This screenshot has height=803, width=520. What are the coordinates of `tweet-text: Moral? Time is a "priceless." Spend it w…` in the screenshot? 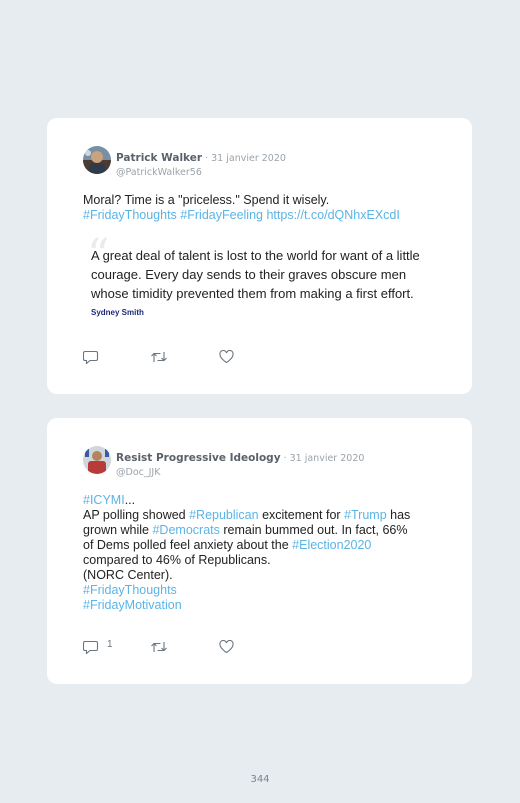 It's located at (241, 208).